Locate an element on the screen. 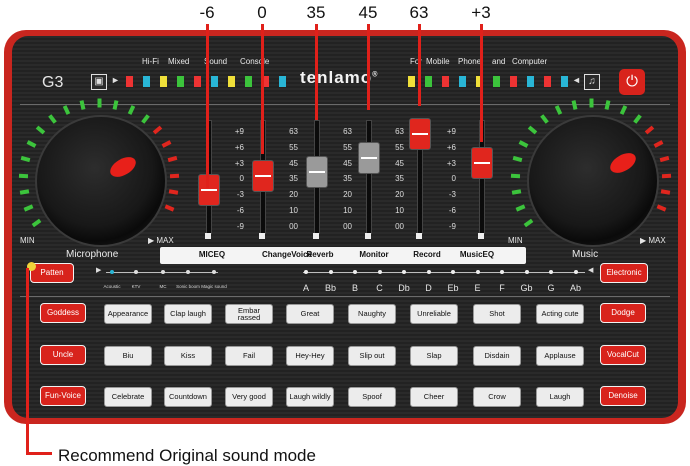  sound-effect-label: Kiss is located at coordinates (188, 356).